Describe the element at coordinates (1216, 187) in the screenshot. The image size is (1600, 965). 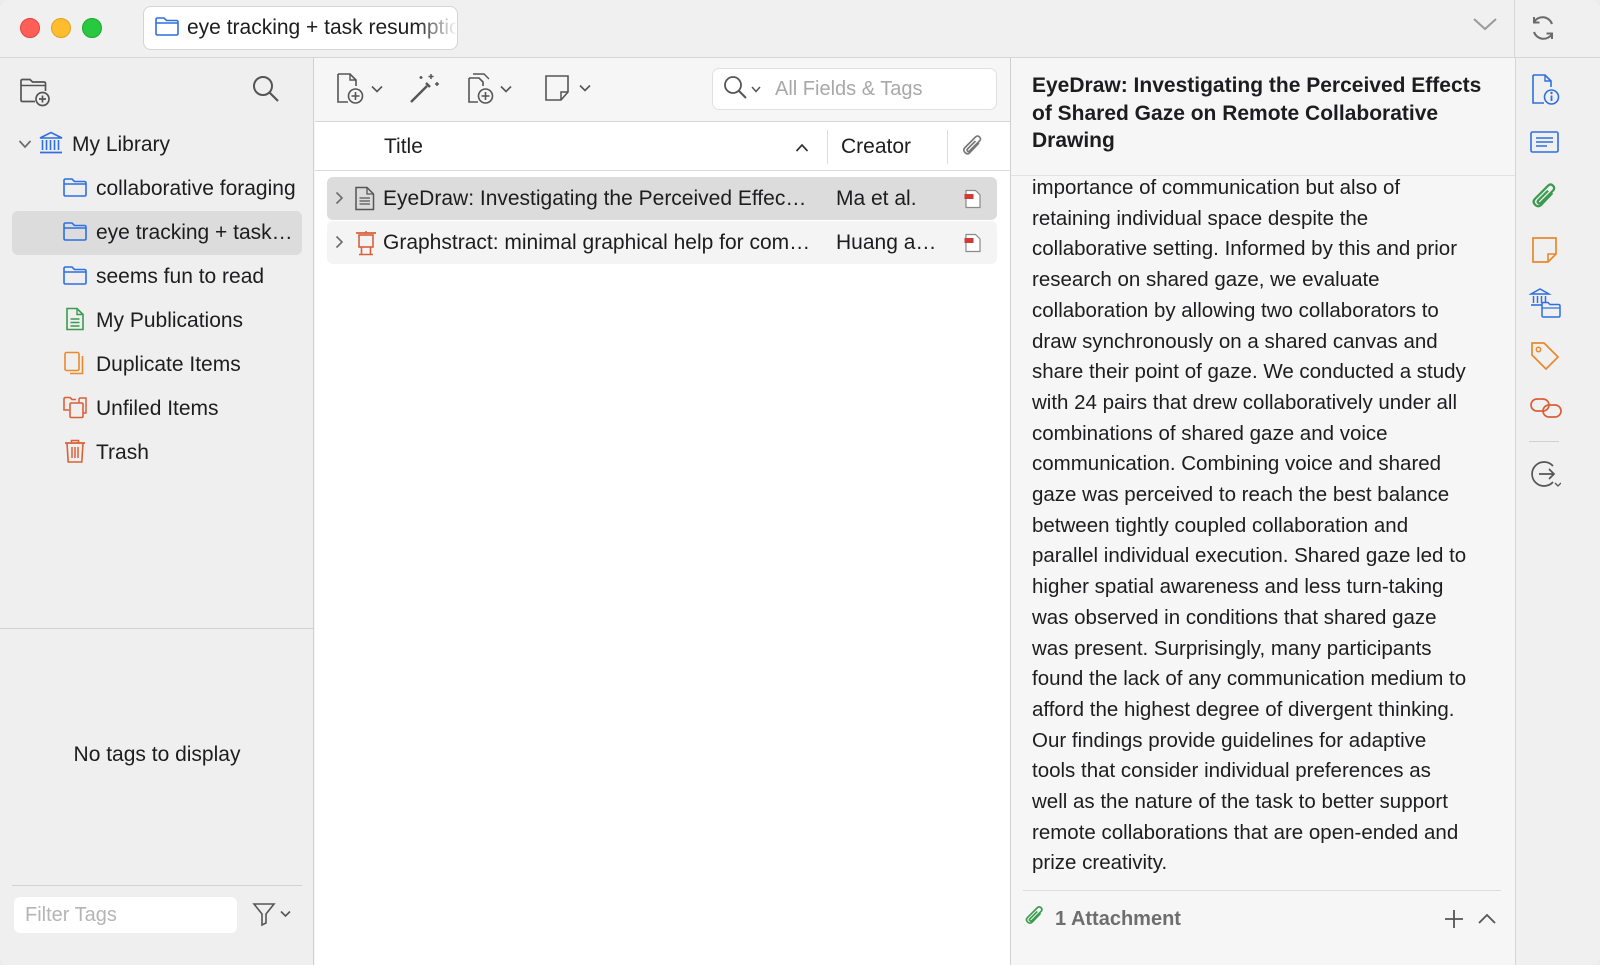
I see `abstract-line: importance of communication but also of` at that location.